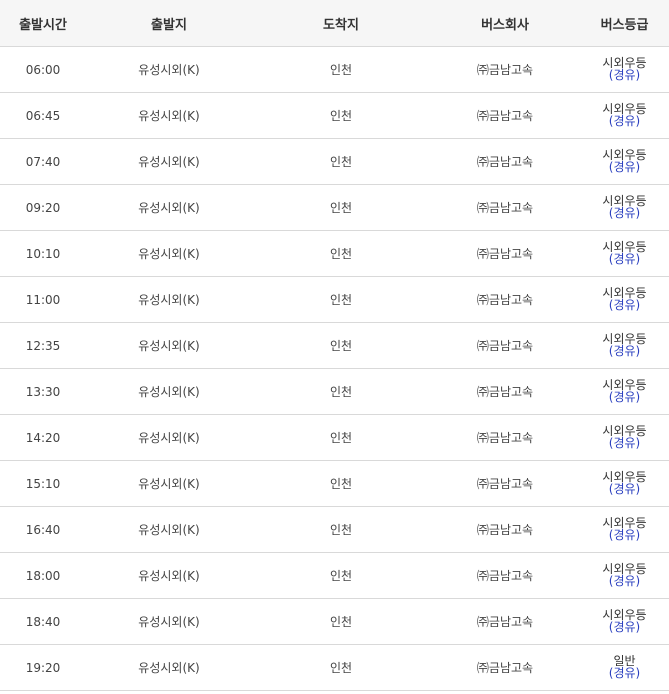 This screenshot has width=669, height=694. Describe the element at coordinates (43, 161) in the screenshot. I see `departure-time-cell: 07:40` at that location.